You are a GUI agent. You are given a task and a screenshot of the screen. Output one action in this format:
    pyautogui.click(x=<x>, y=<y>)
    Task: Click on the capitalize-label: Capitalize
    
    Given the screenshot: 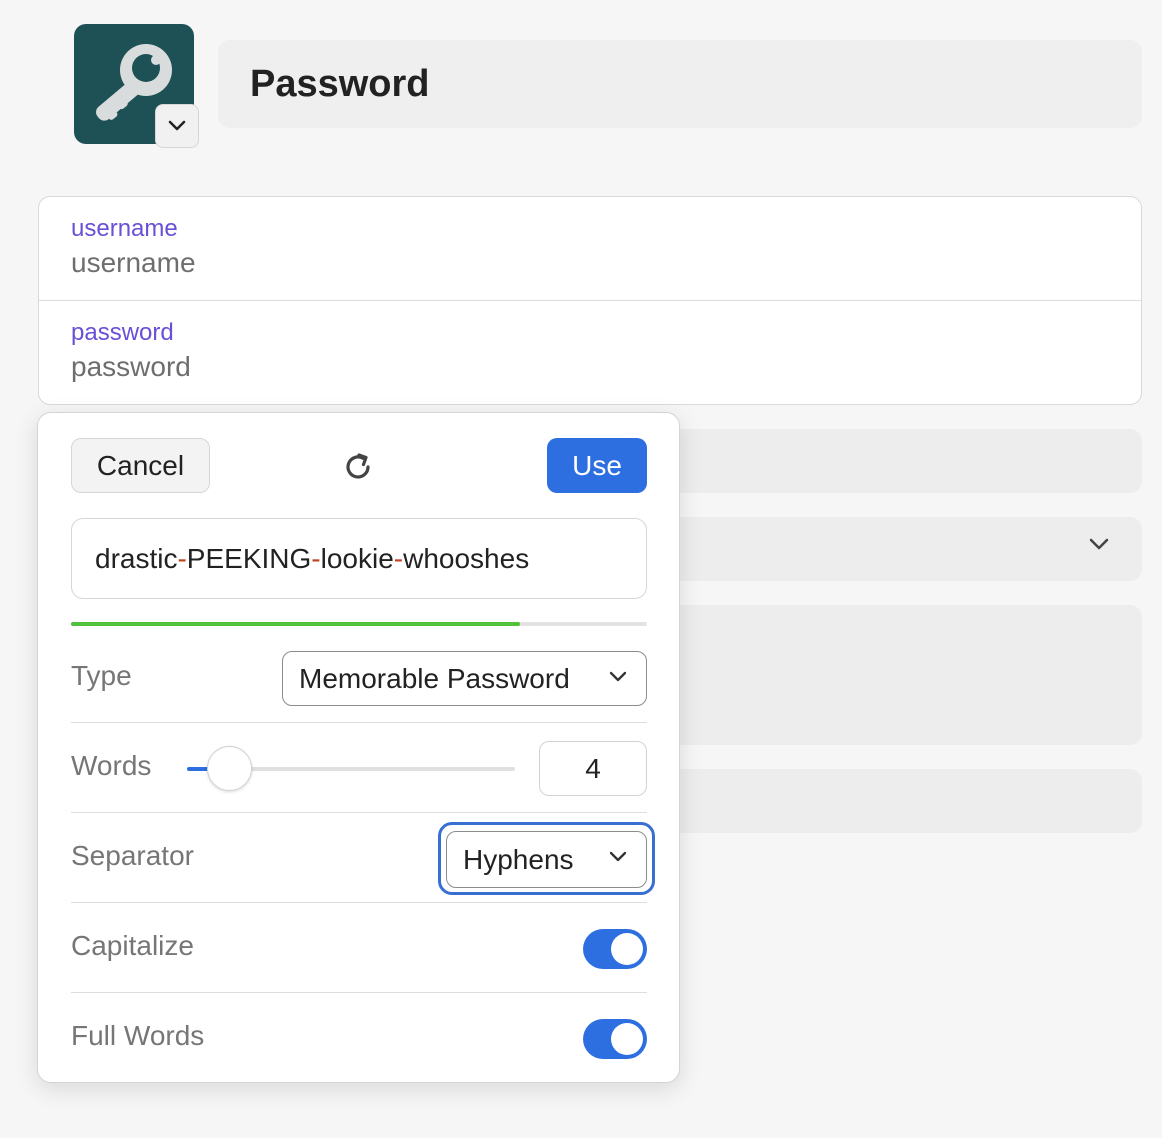 What is the action you would take?
    pyautogui.click(x=132, y=945)
    